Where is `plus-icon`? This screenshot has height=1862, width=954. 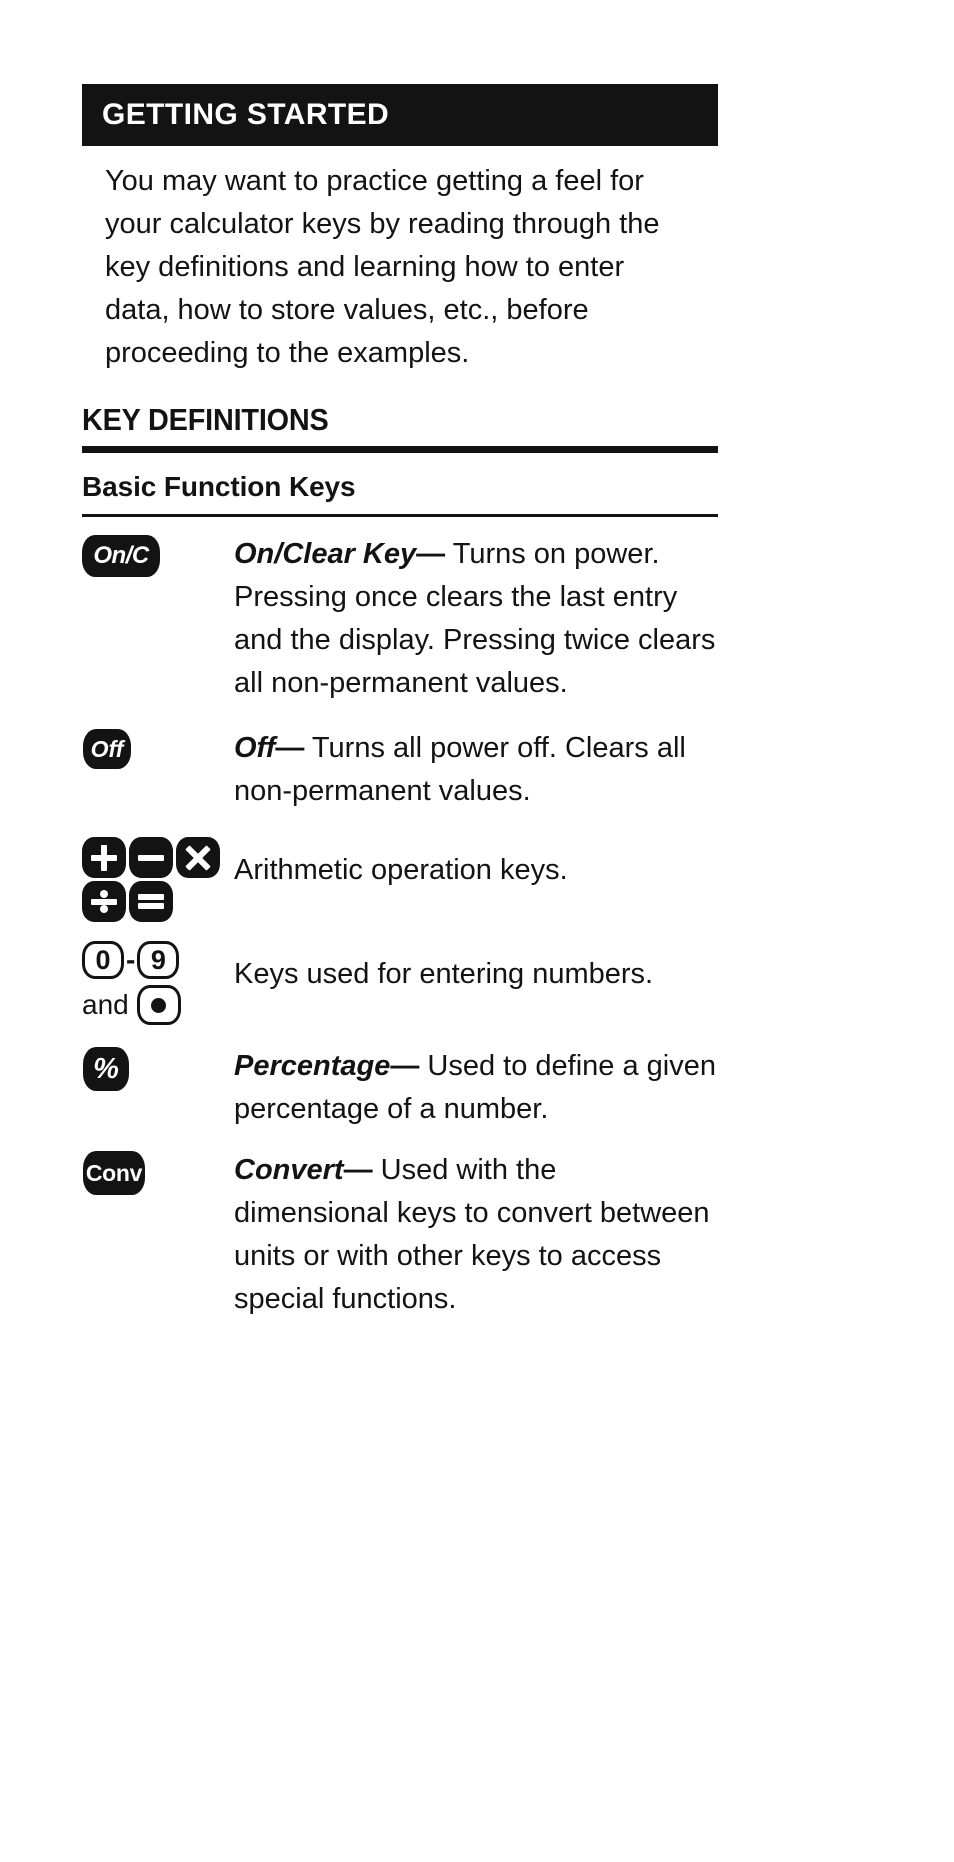 plus-icon is located at coordinates (104, 857).